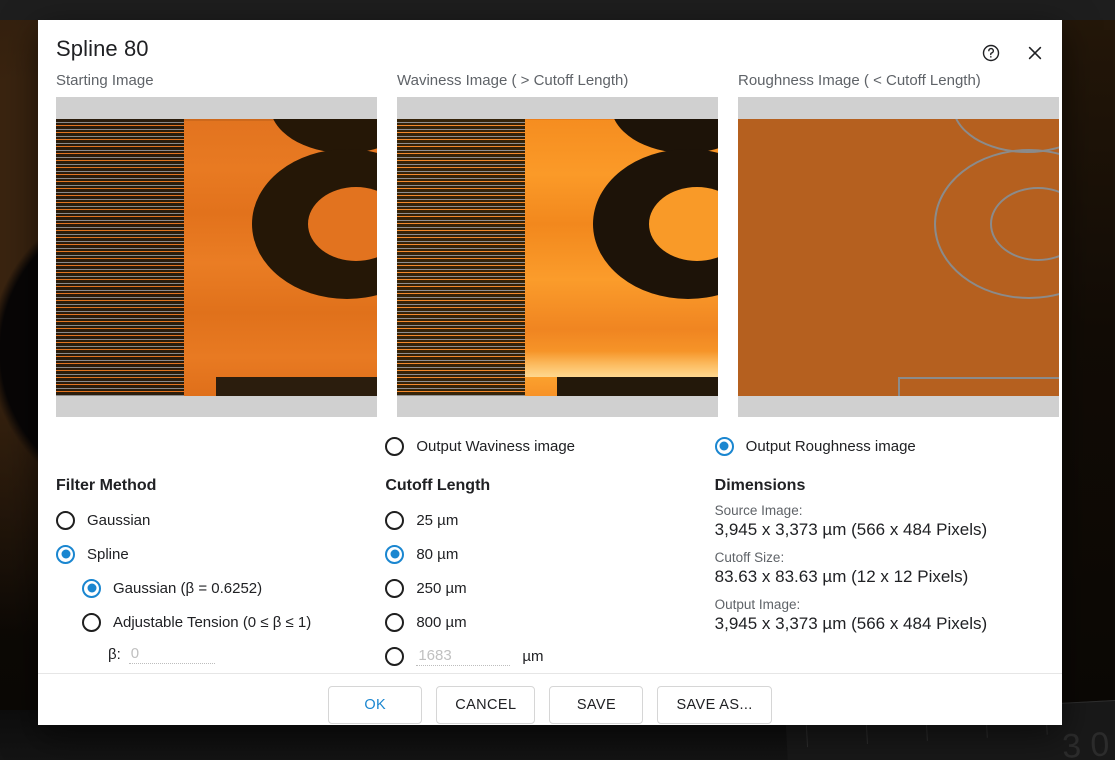 This screenshot has height=760, width=1115. I want to click on cancel-button: CANCEL, so click(486, 704).